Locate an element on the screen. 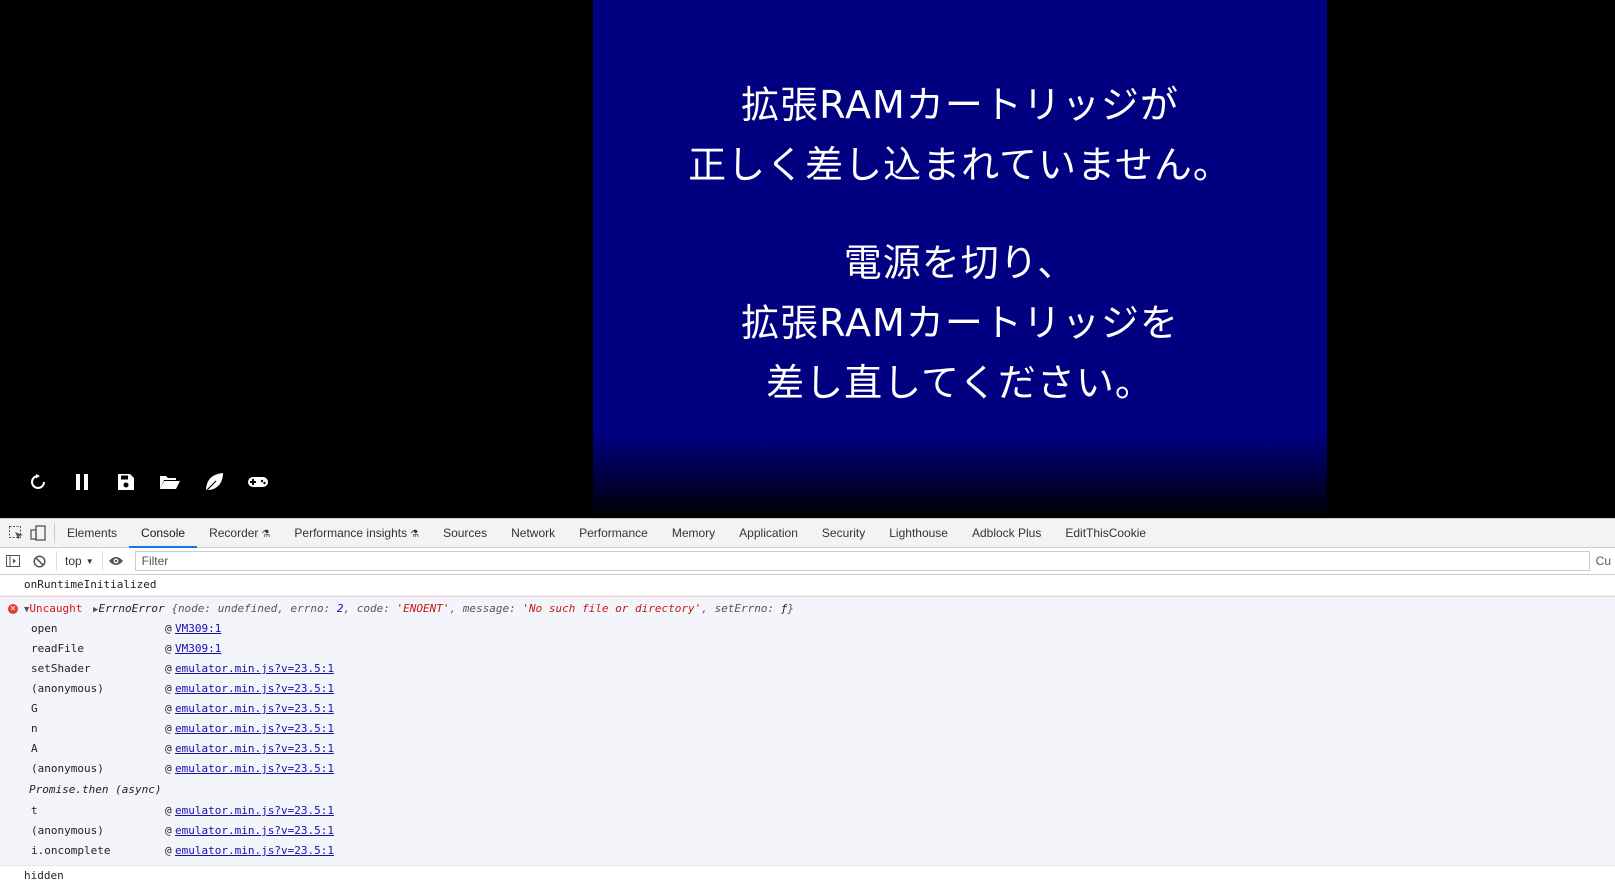  gamepad-button is located at coordinates (258, 482).